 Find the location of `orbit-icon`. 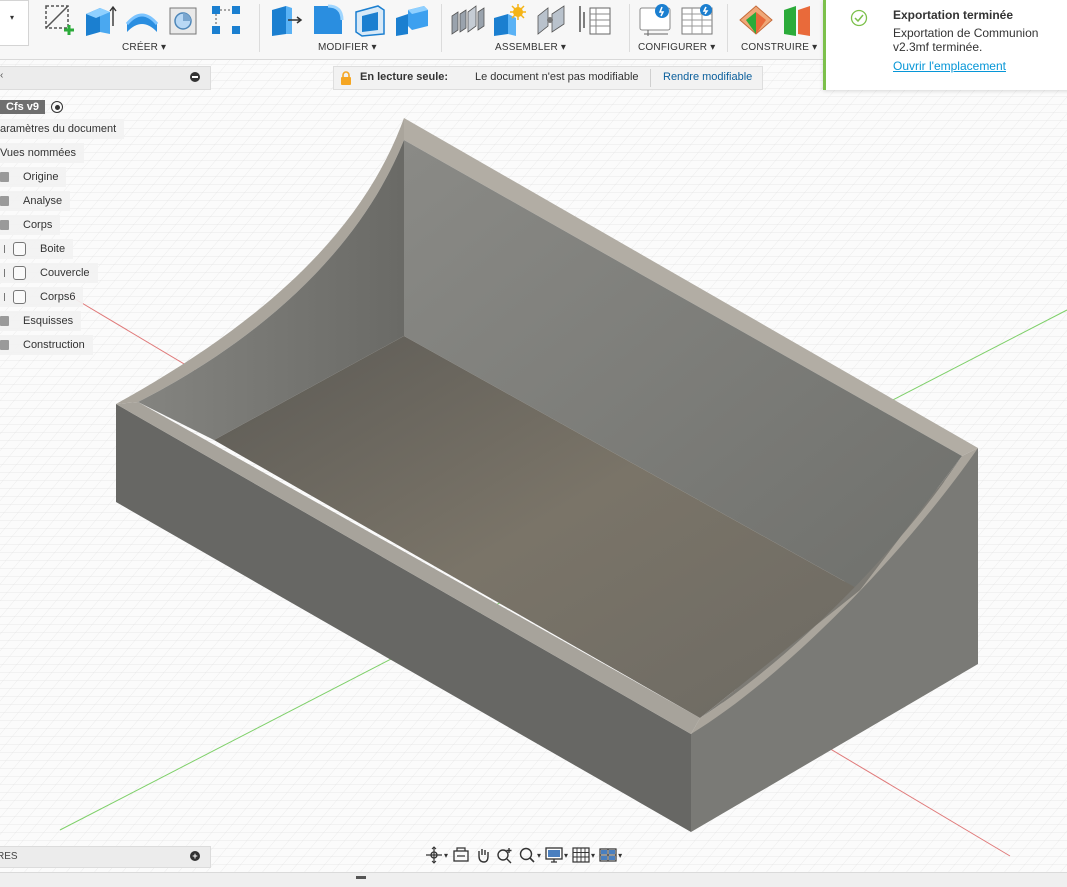

orbit-icon is located at coordinates (434, 855).